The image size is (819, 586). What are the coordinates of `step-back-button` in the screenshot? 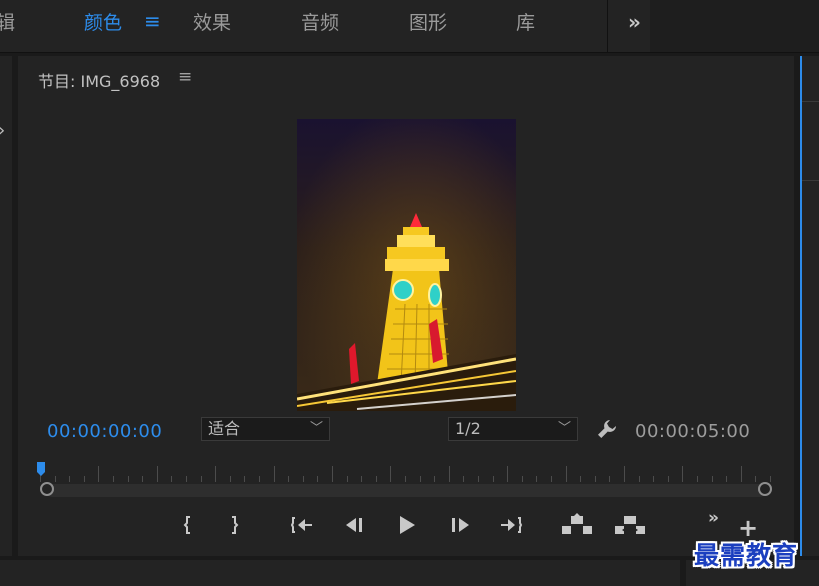 It's located at (355, 525).